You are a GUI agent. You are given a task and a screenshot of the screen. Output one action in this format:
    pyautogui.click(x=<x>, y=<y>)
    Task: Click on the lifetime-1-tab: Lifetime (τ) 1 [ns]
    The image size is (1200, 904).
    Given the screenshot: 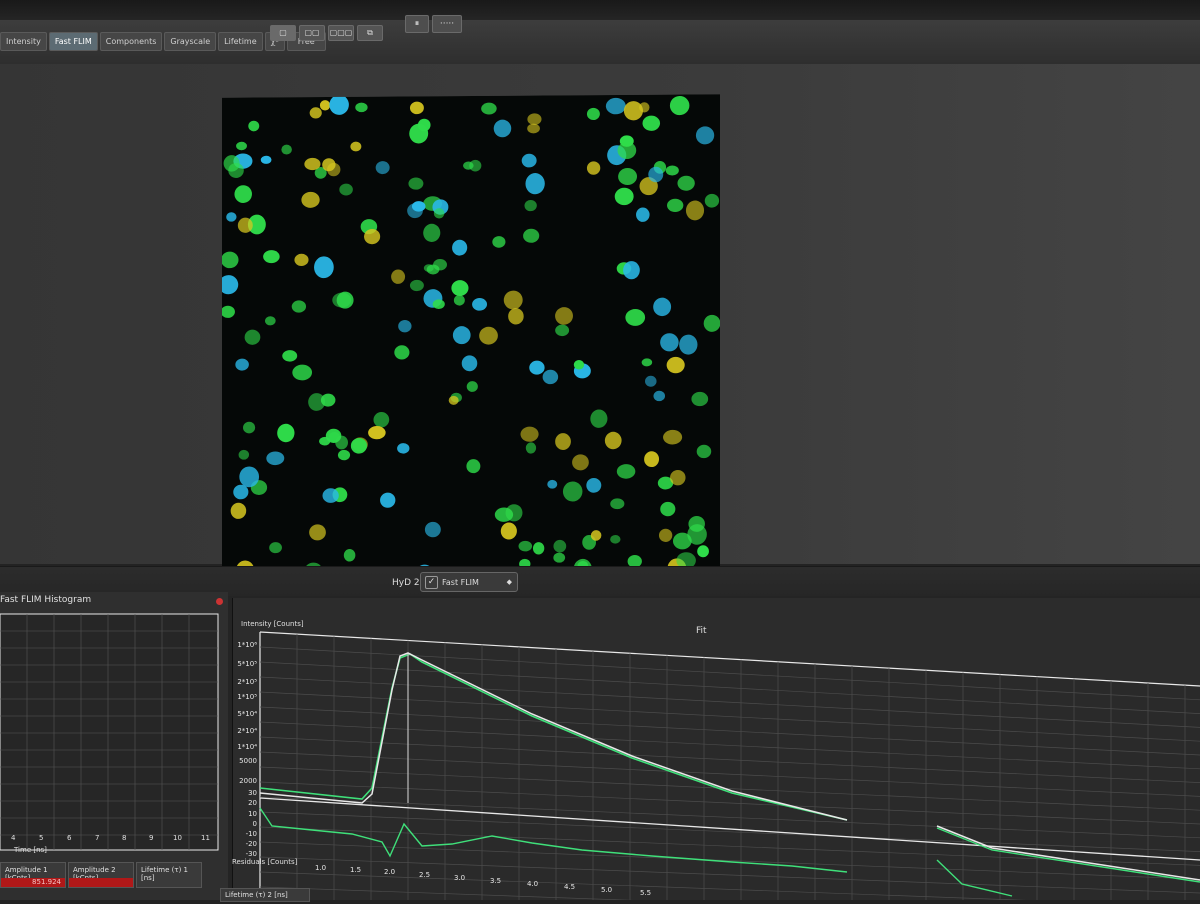 What is the action you would take?
    pyautogui.click(x=169, y=875)
    